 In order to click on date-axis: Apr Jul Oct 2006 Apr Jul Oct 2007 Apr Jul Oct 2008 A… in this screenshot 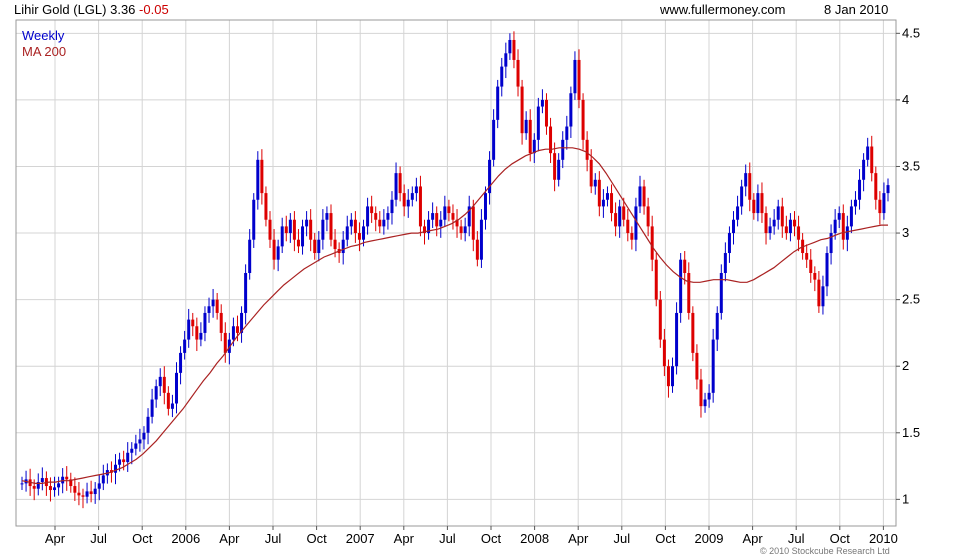, I will do `click(471, 536)`.